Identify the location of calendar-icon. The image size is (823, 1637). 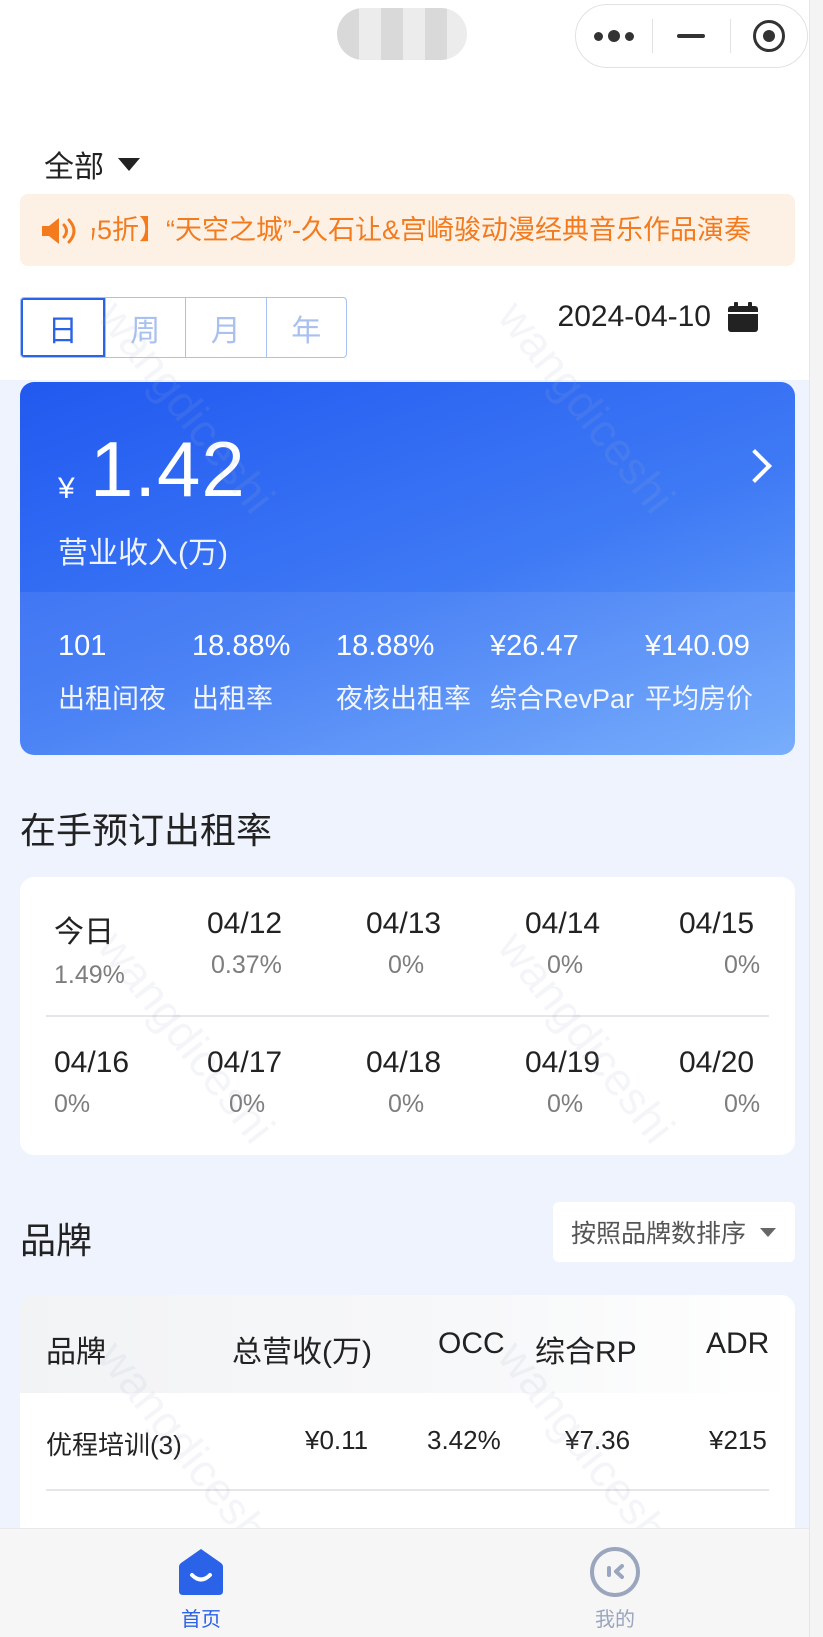
(743, 317).